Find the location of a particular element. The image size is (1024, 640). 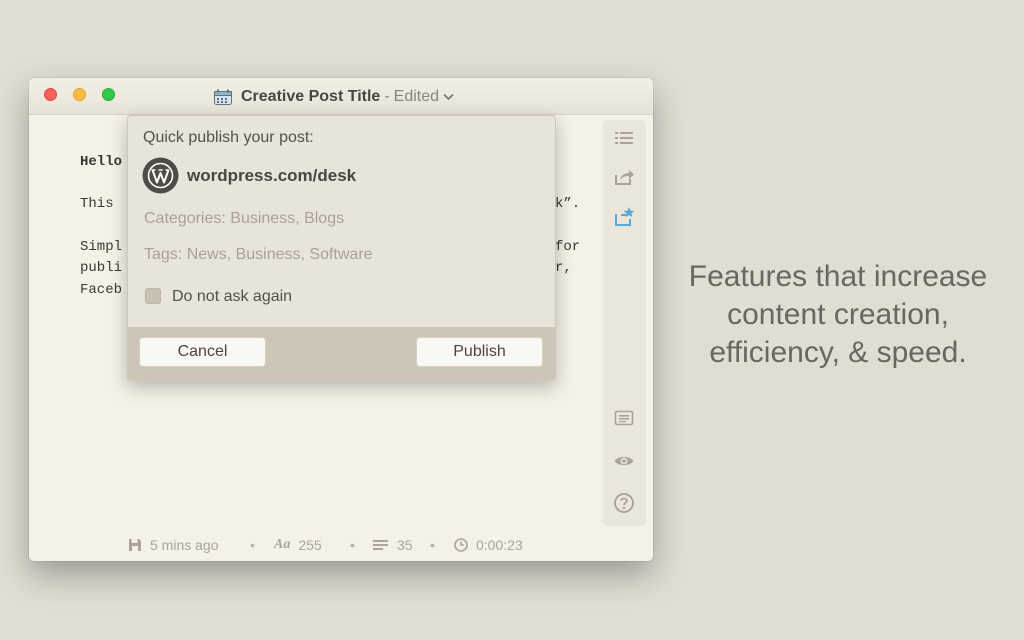

zoom-window-button is located at coordinates (108, 94).